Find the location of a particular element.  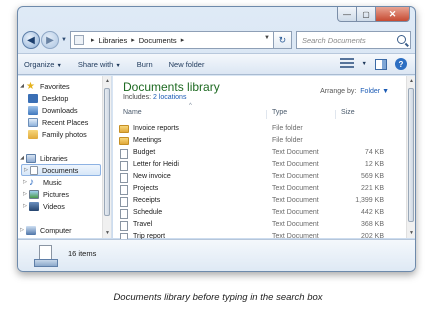

file-row: Budget Text Document 74 KB is located at coordinates (261, 154).